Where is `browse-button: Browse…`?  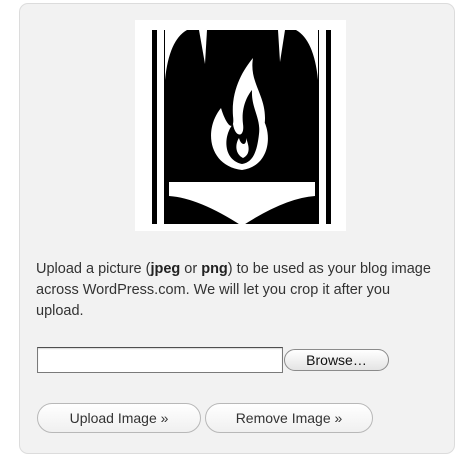
browse-button: Browse… is located at coordinates (336, 360).